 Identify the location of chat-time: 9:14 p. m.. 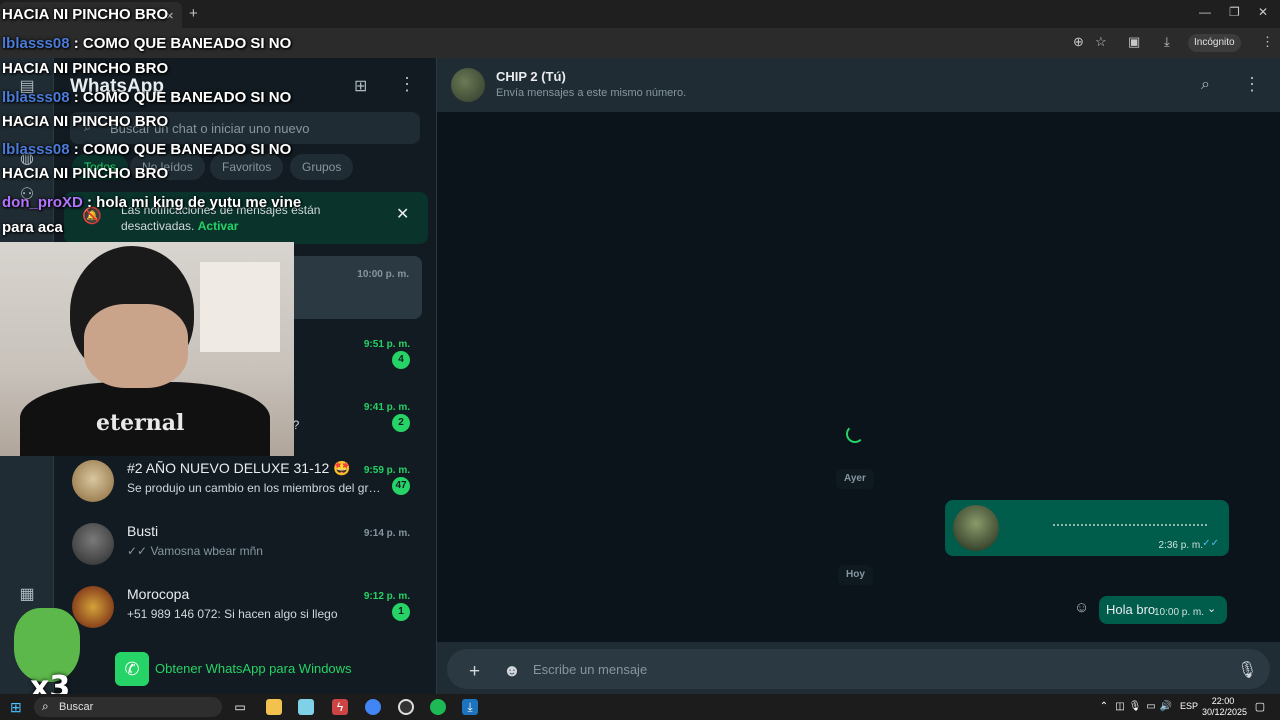
(386, 533).